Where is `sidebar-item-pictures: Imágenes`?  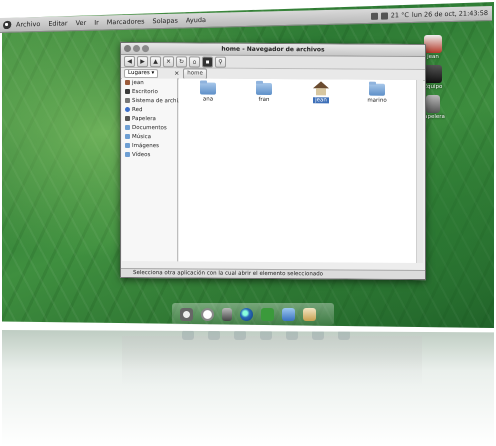
sidebar-item-pictures: Imágenes is located at coordinates (149, 145).